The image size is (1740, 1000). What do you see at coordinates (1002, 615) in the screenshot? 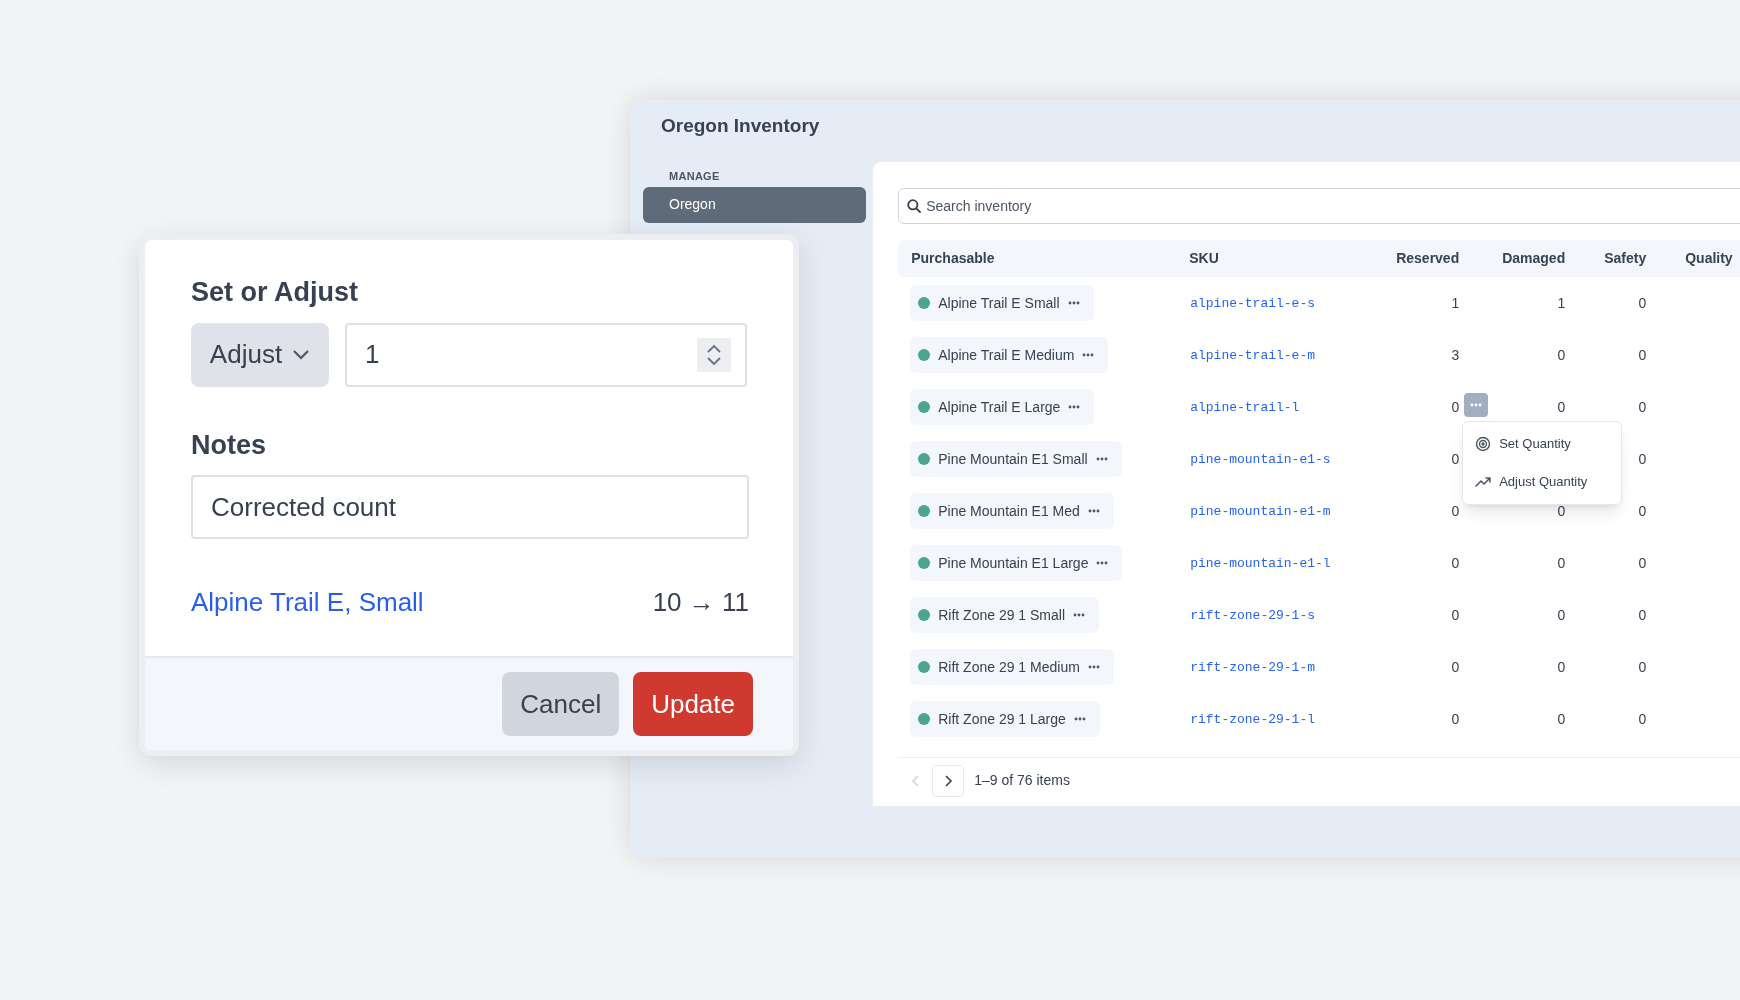
I see `product-name: Rift Zone 29 1 Small` at bounding box center [1002, 615].